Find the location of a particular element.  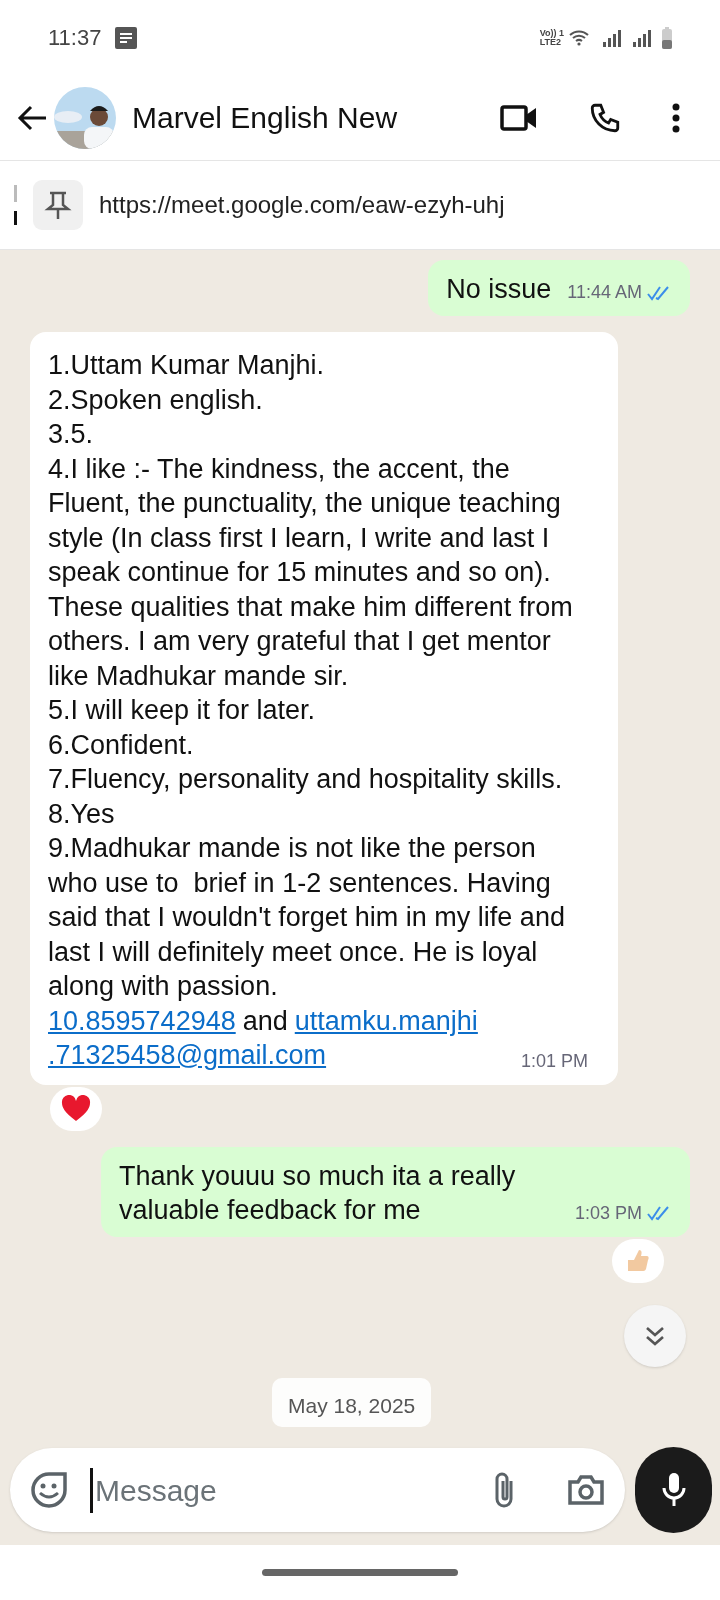

message-time: 1:01 PM is located at coordinates (554, 1061).